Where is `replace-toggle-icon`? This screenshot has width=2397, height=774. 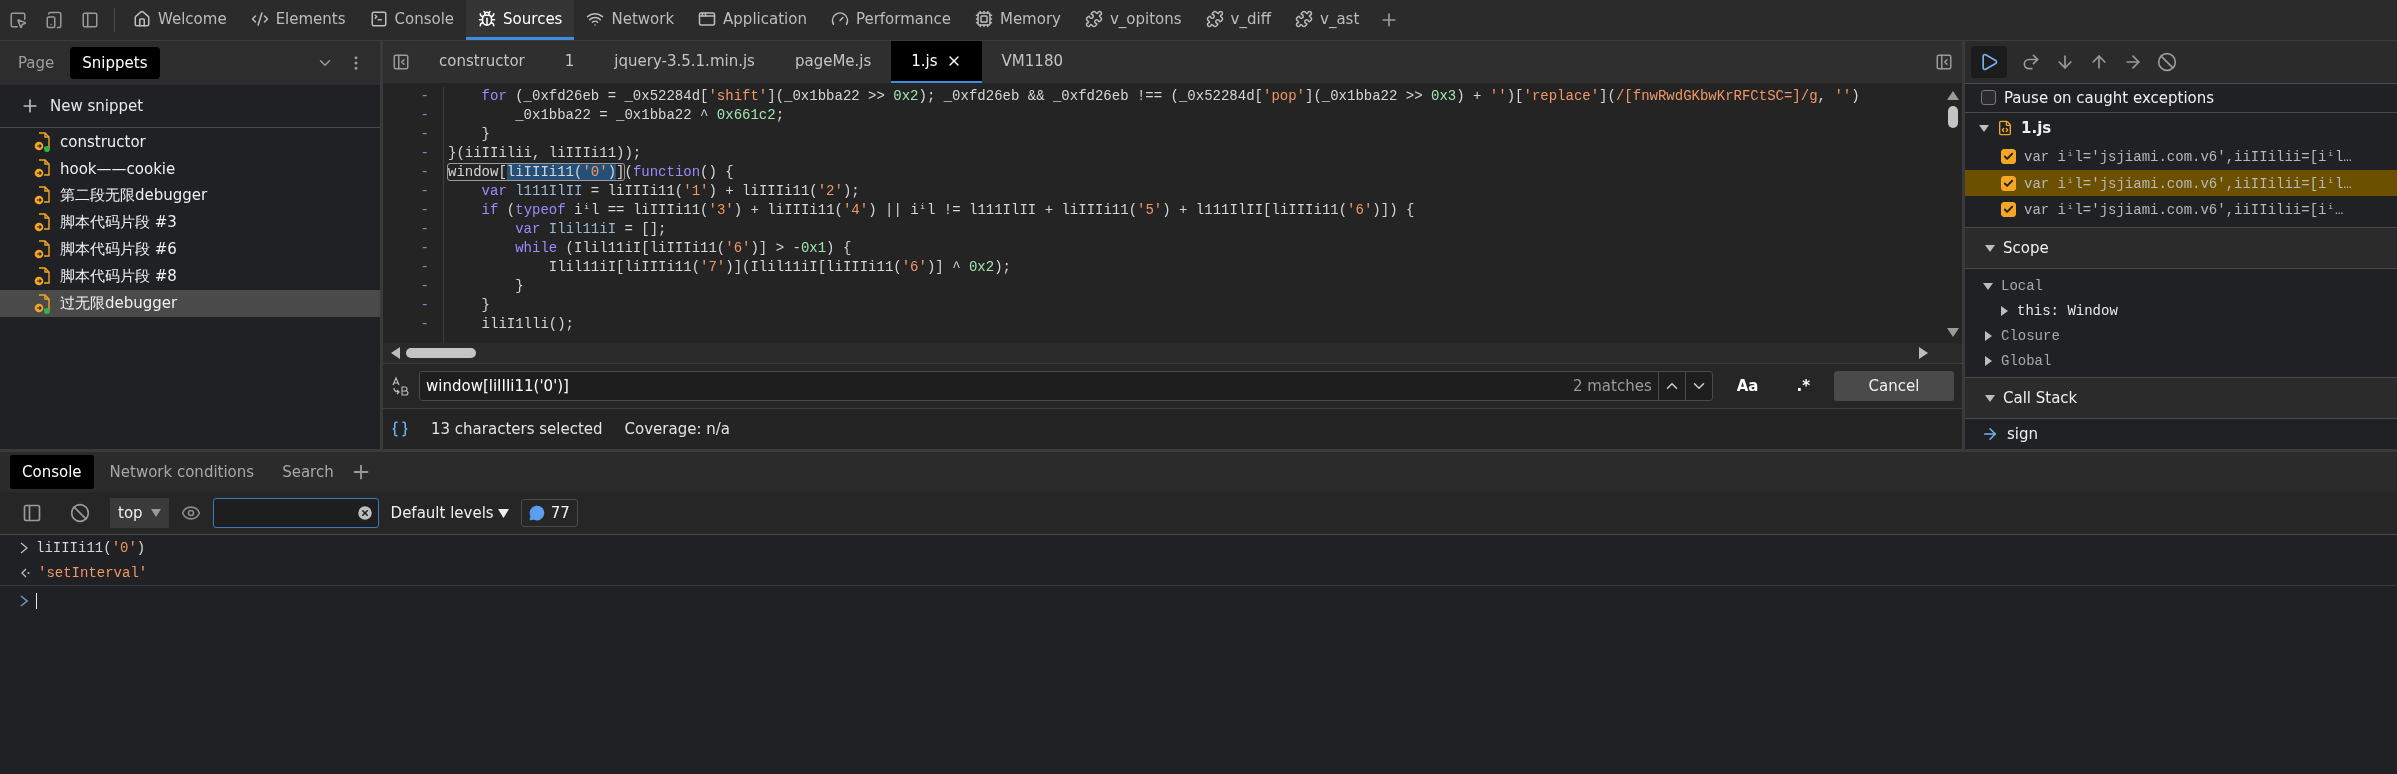
replace-toggle-icon is located at coordinates (400, 386).